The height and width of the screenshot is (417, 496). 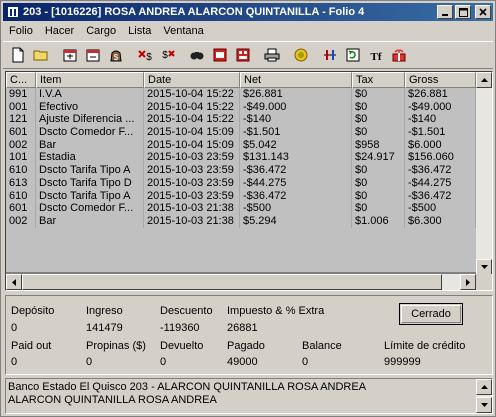 What do you see at coordinates (425, 346) in the screenshot?
I see `limite-credito-label: Límite de crédito` at bounding box center [425, 346].